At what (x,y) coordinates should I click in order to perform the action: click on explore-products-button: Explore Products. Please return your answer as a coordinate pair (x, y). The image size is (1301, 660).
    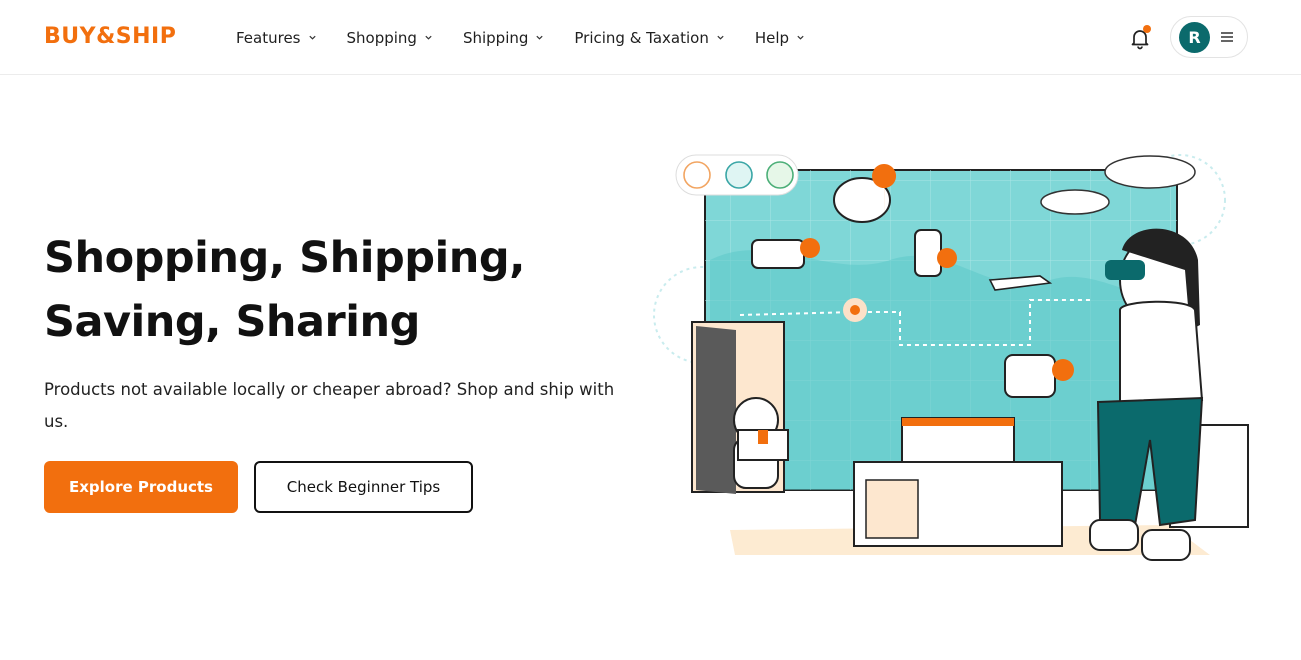
    Looking at the image, I should click on (141, 487).